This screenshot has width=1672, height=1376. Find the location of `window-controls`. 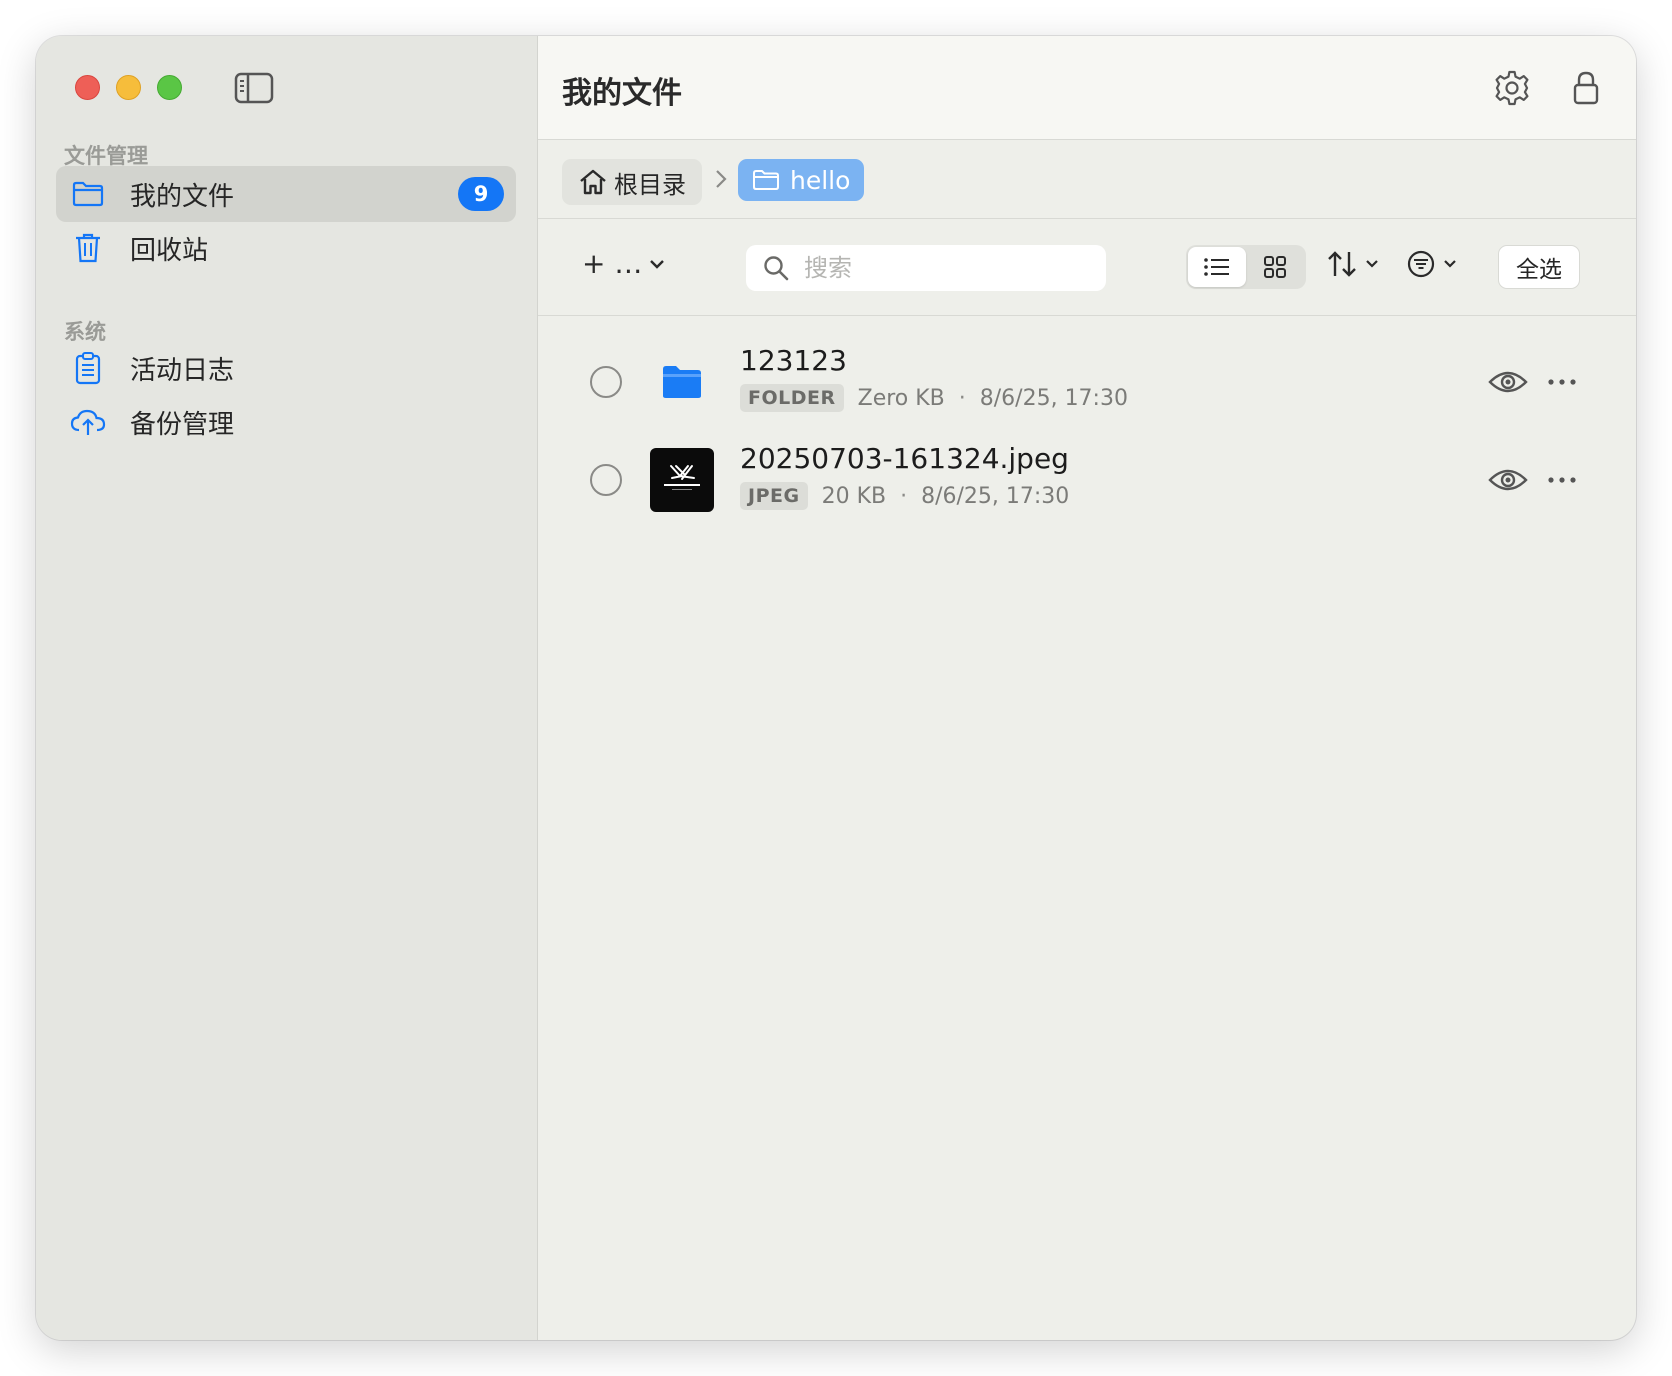

window-controls is located at coordinates (128, 87).